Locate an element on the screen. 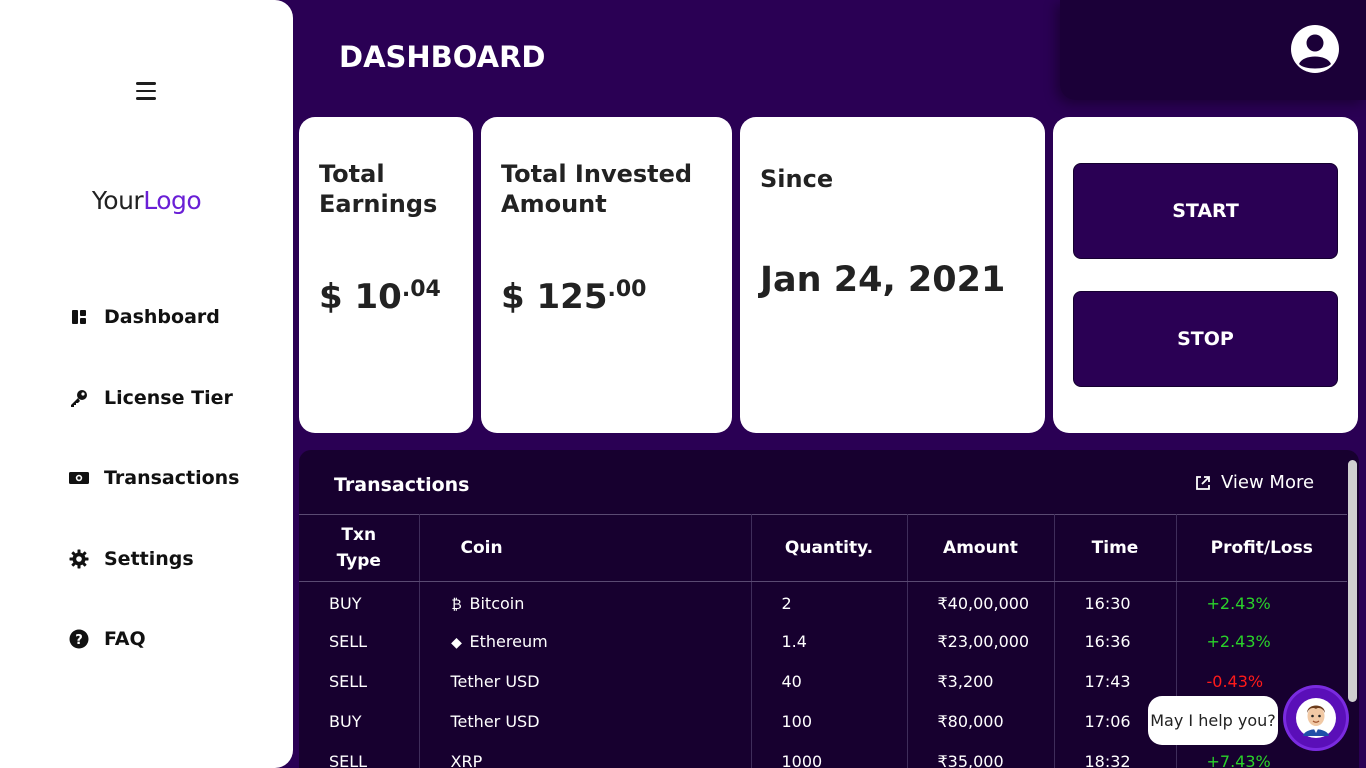 This screenshot has height=768, width=1366. value-decimal: .04 is located at coordinates (421, 289).